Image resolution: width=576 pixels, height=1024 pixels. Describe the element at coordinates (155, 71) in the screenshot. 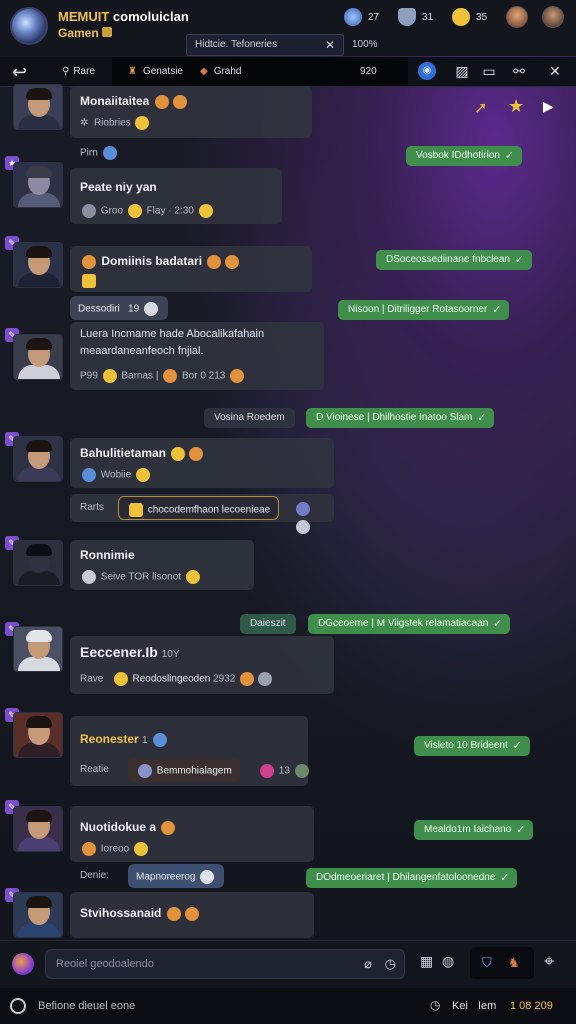

I see `tab-genatsie: ♜ Genatsie` at that location.